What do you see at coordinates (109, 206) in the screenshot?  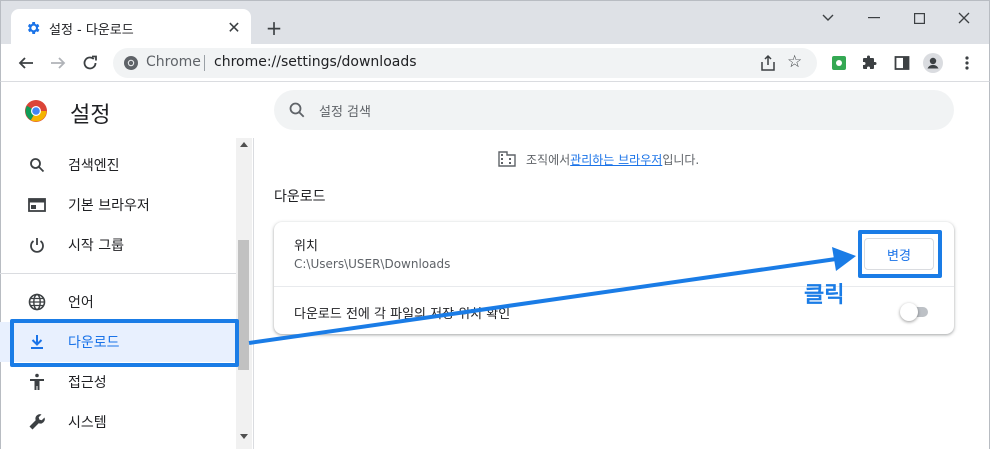 I see `sidebar-item-label: 기본 브라우저` at bounding box center [109, 206].